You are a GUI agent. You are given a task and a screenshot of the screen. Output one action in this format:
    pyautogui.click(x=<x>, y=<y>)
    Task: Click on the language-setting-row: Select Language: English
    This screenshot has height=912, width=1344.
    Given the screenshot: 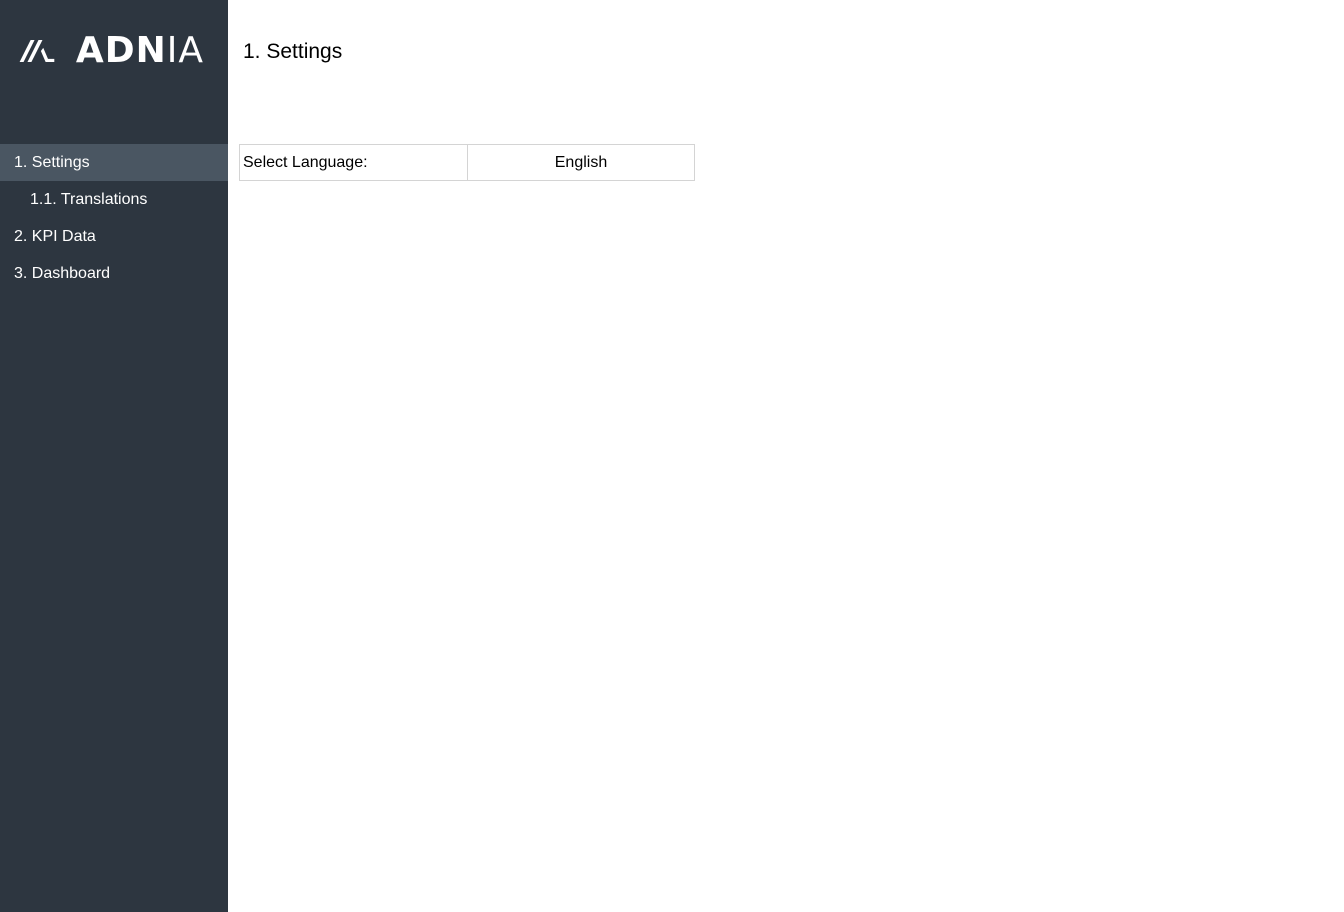 What is the action you would take?
    pyautogui.click(x=467, y=162)
    